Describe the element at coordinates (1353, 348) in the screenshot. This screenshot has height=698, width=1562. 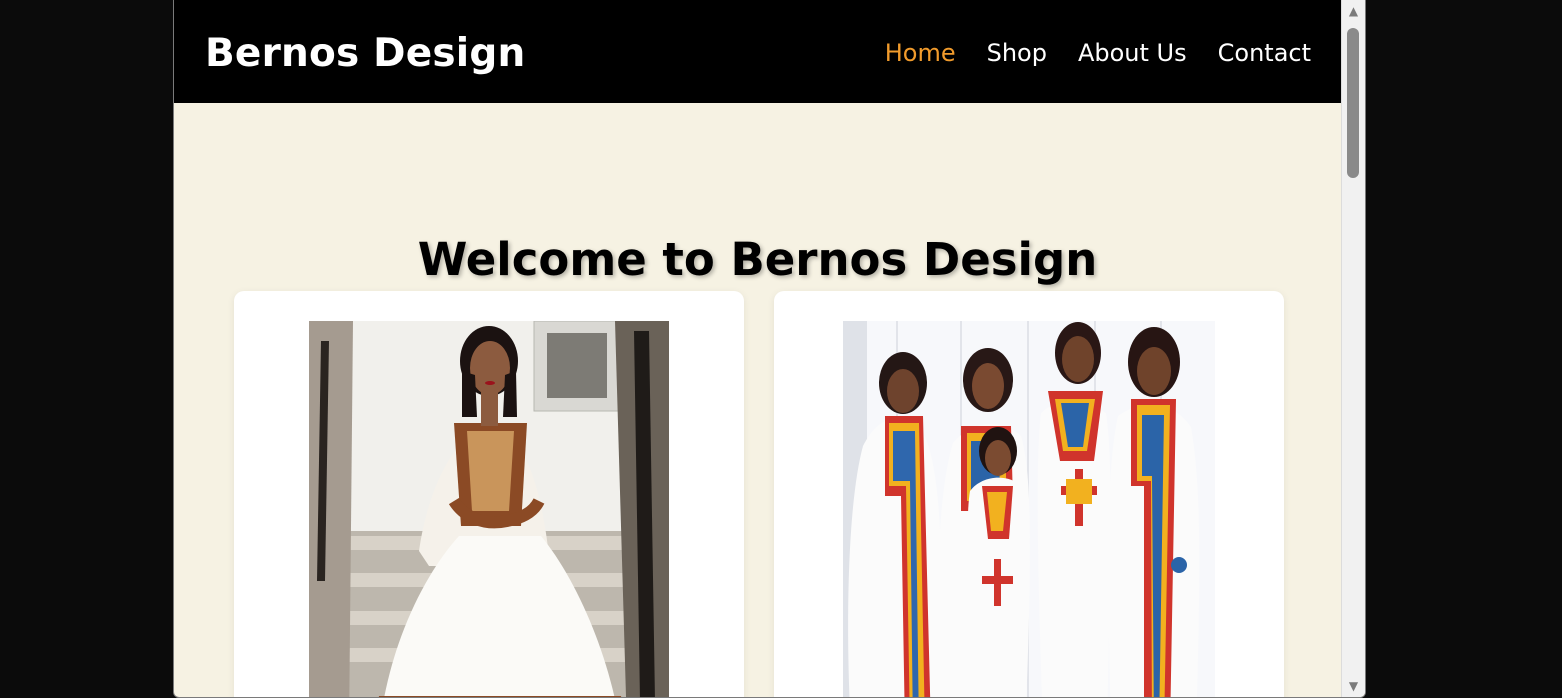
I see `vertical-scrollbar: ▲ ▼` at that location.